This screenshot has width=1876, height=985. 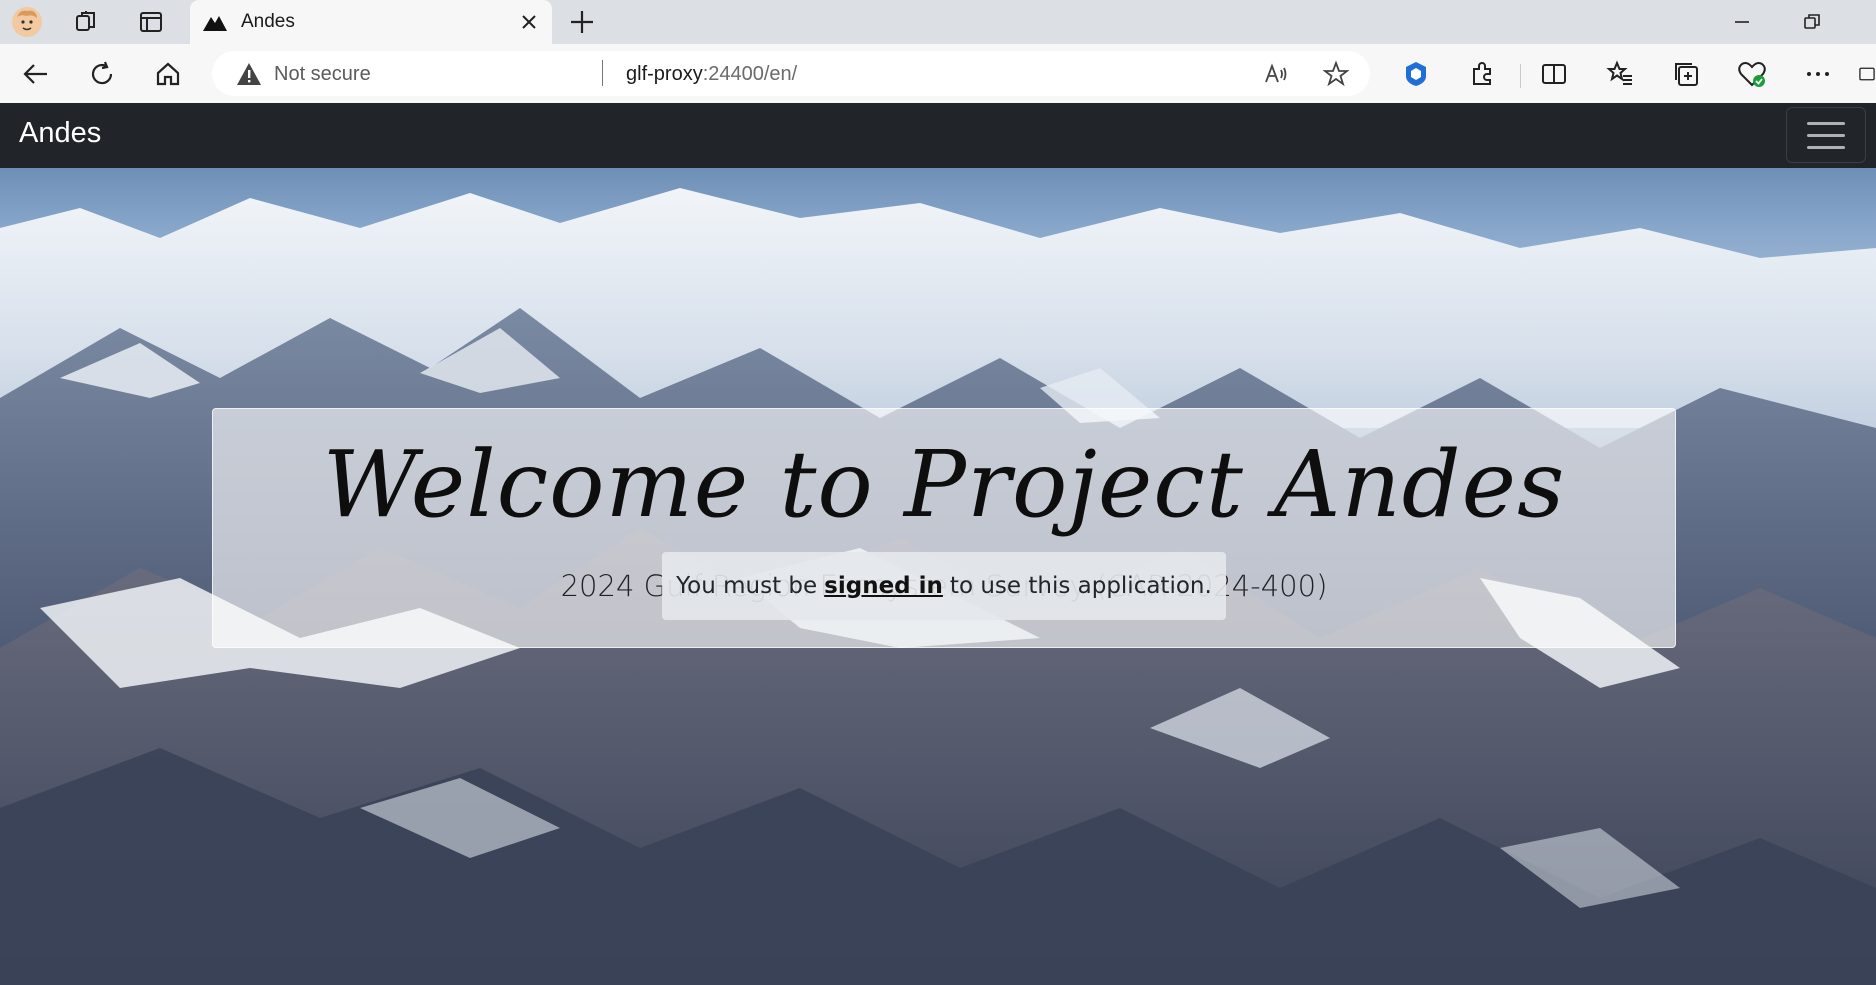 What do you see at coordinates (371, 22) in the screenshot?
I see `tab-andes: Andes` at bounding box center [371, 22].